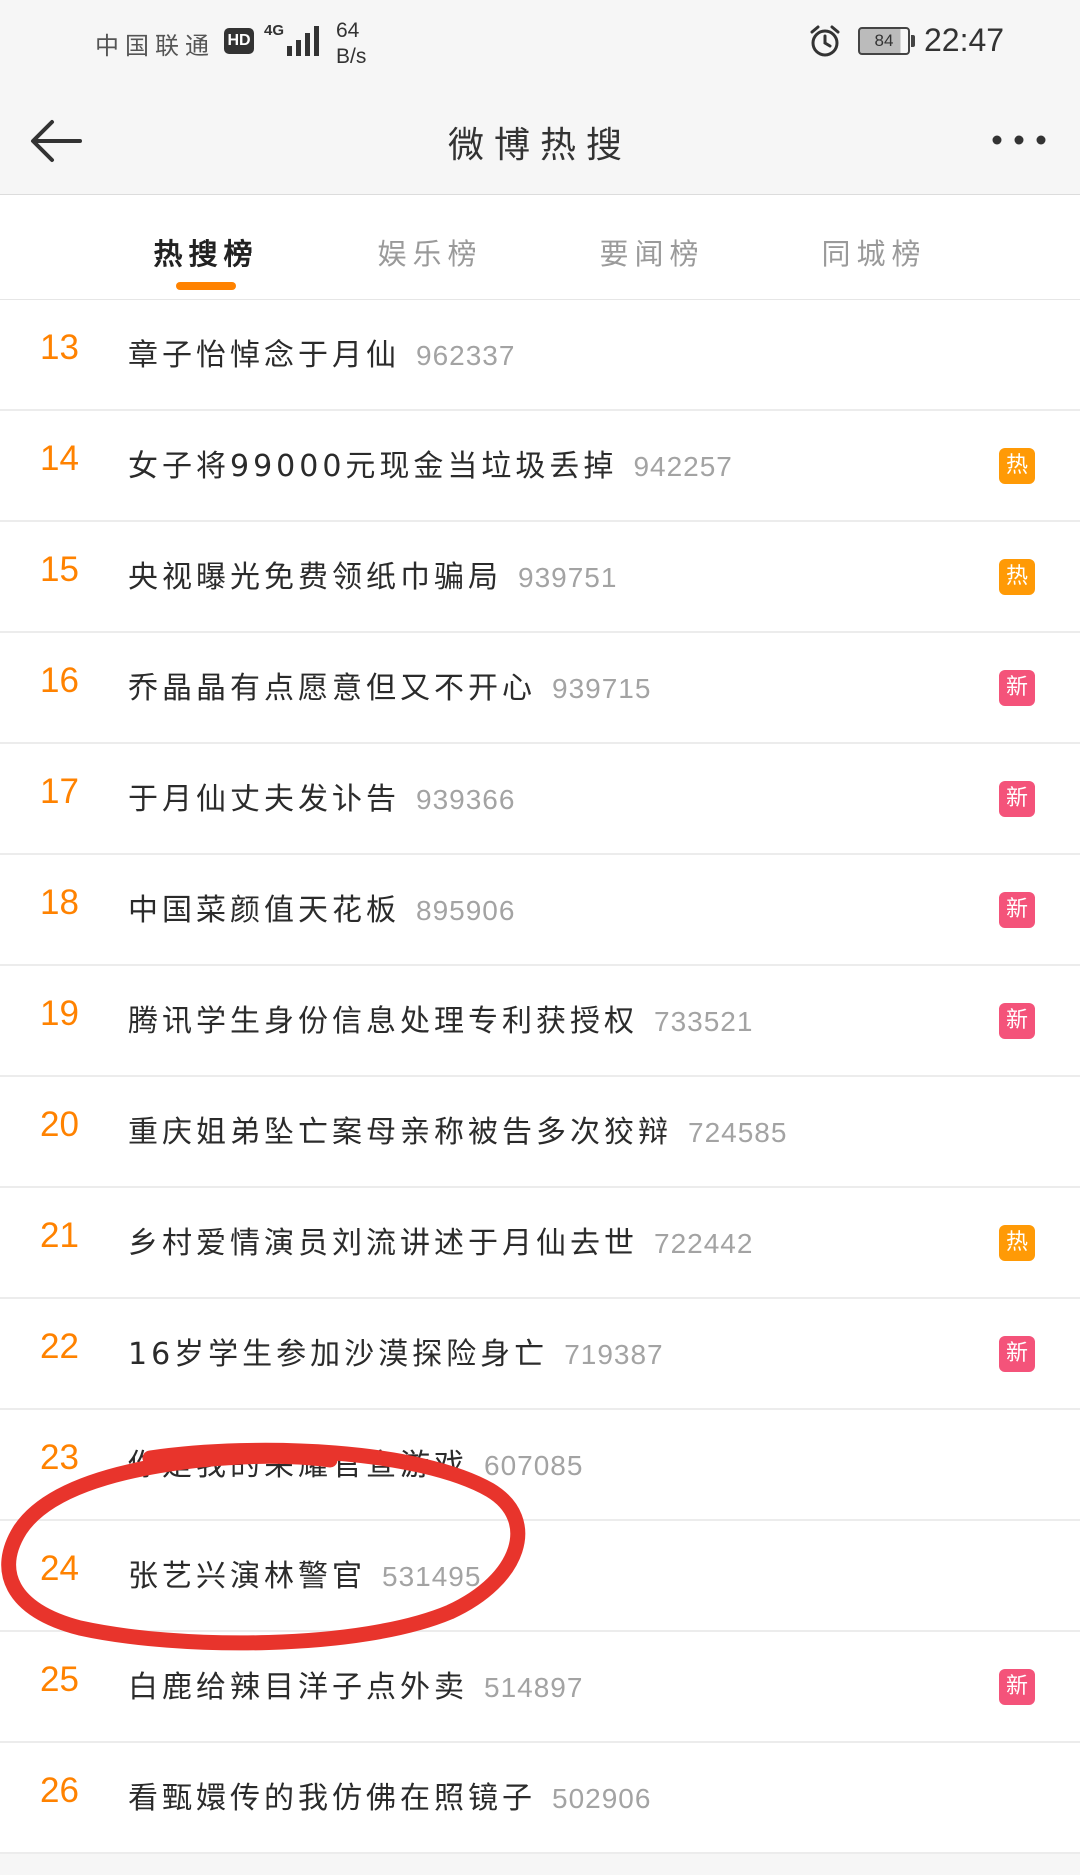  I want to click on list-item: 22 16岁学生参加沙漠探险身亡 719387 新, so click(540, 1354).